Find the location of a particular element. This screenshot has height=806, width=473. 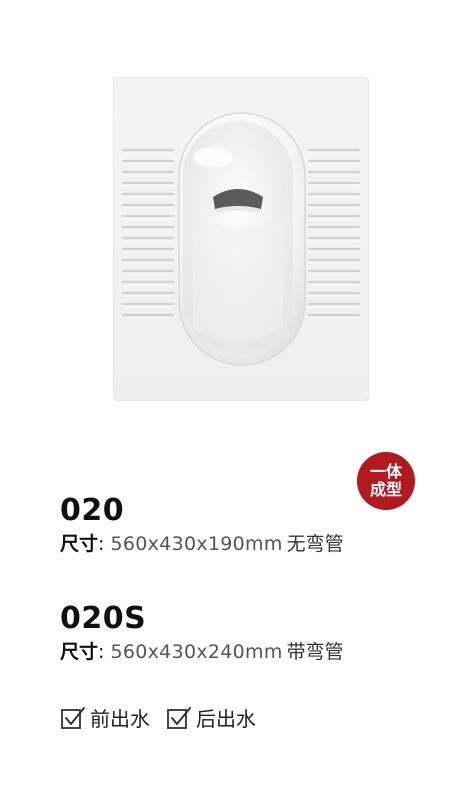

option-label: 前出水 is located at coordinates (120, 719).